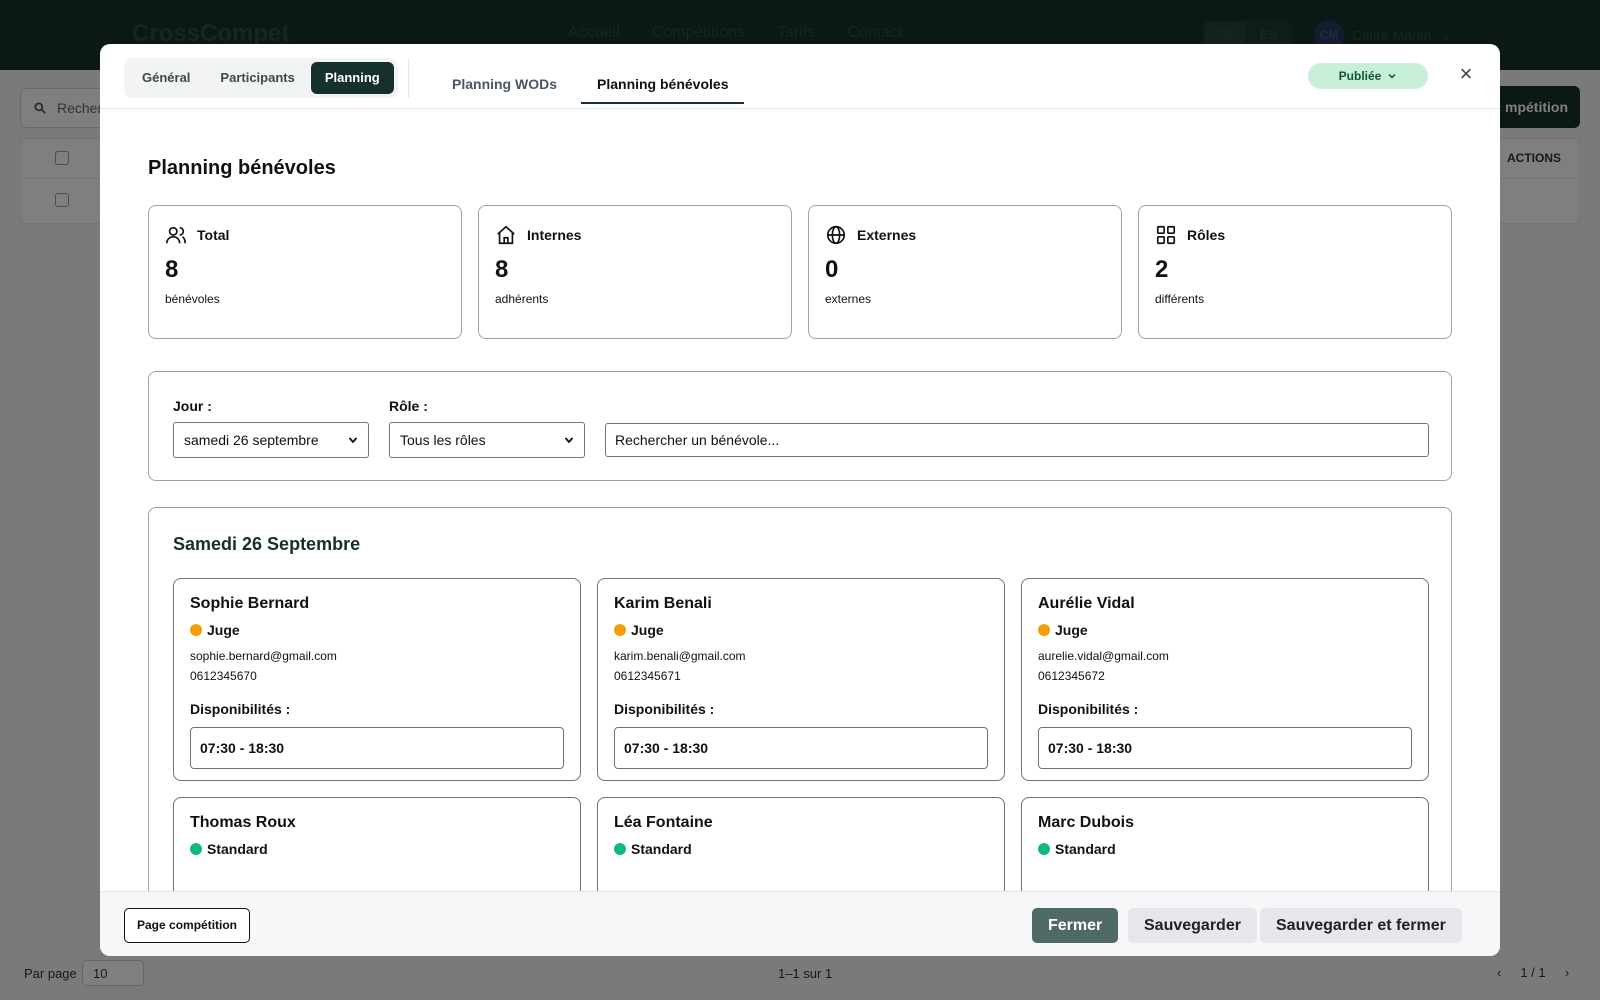 The width and height of the screenshot is (1600, 1000). What do you see at coordinates (1295, 272) in the screenshot?
I see `stat-card-roles: Rôles 2 différents` at bounding box center [1295, 272].